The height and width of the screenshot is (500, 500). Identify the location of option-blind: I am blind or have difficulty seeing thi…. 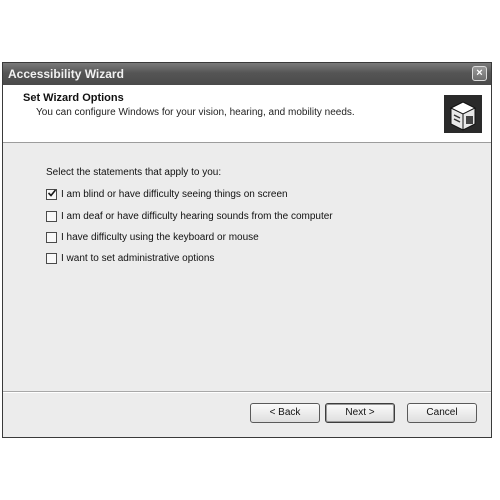
(167, 194).